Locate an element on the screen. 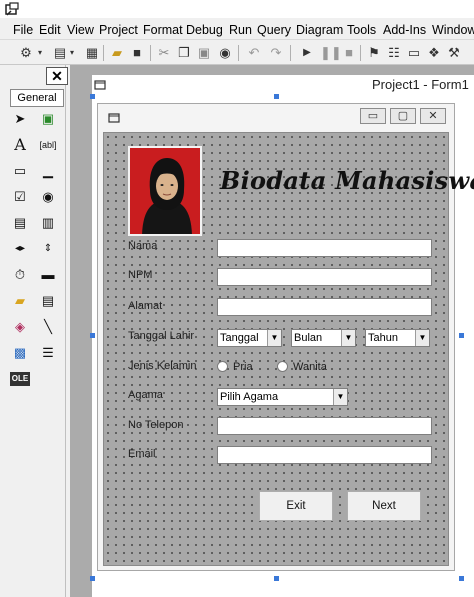  tahun-combo: Tahun ▼ is located at coordinates (397, 338).